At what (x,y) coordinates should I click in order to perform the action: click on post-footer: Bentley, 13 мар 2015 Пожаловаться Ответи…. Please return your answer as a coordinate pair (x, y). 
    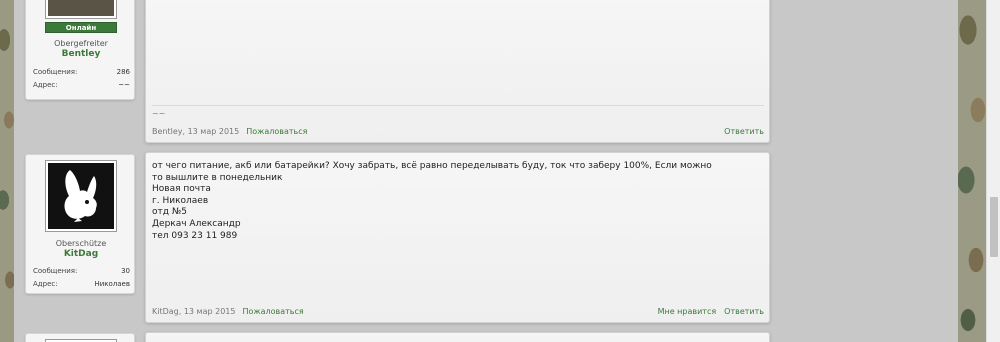
    Looking at the image, I should click on (458, 131).